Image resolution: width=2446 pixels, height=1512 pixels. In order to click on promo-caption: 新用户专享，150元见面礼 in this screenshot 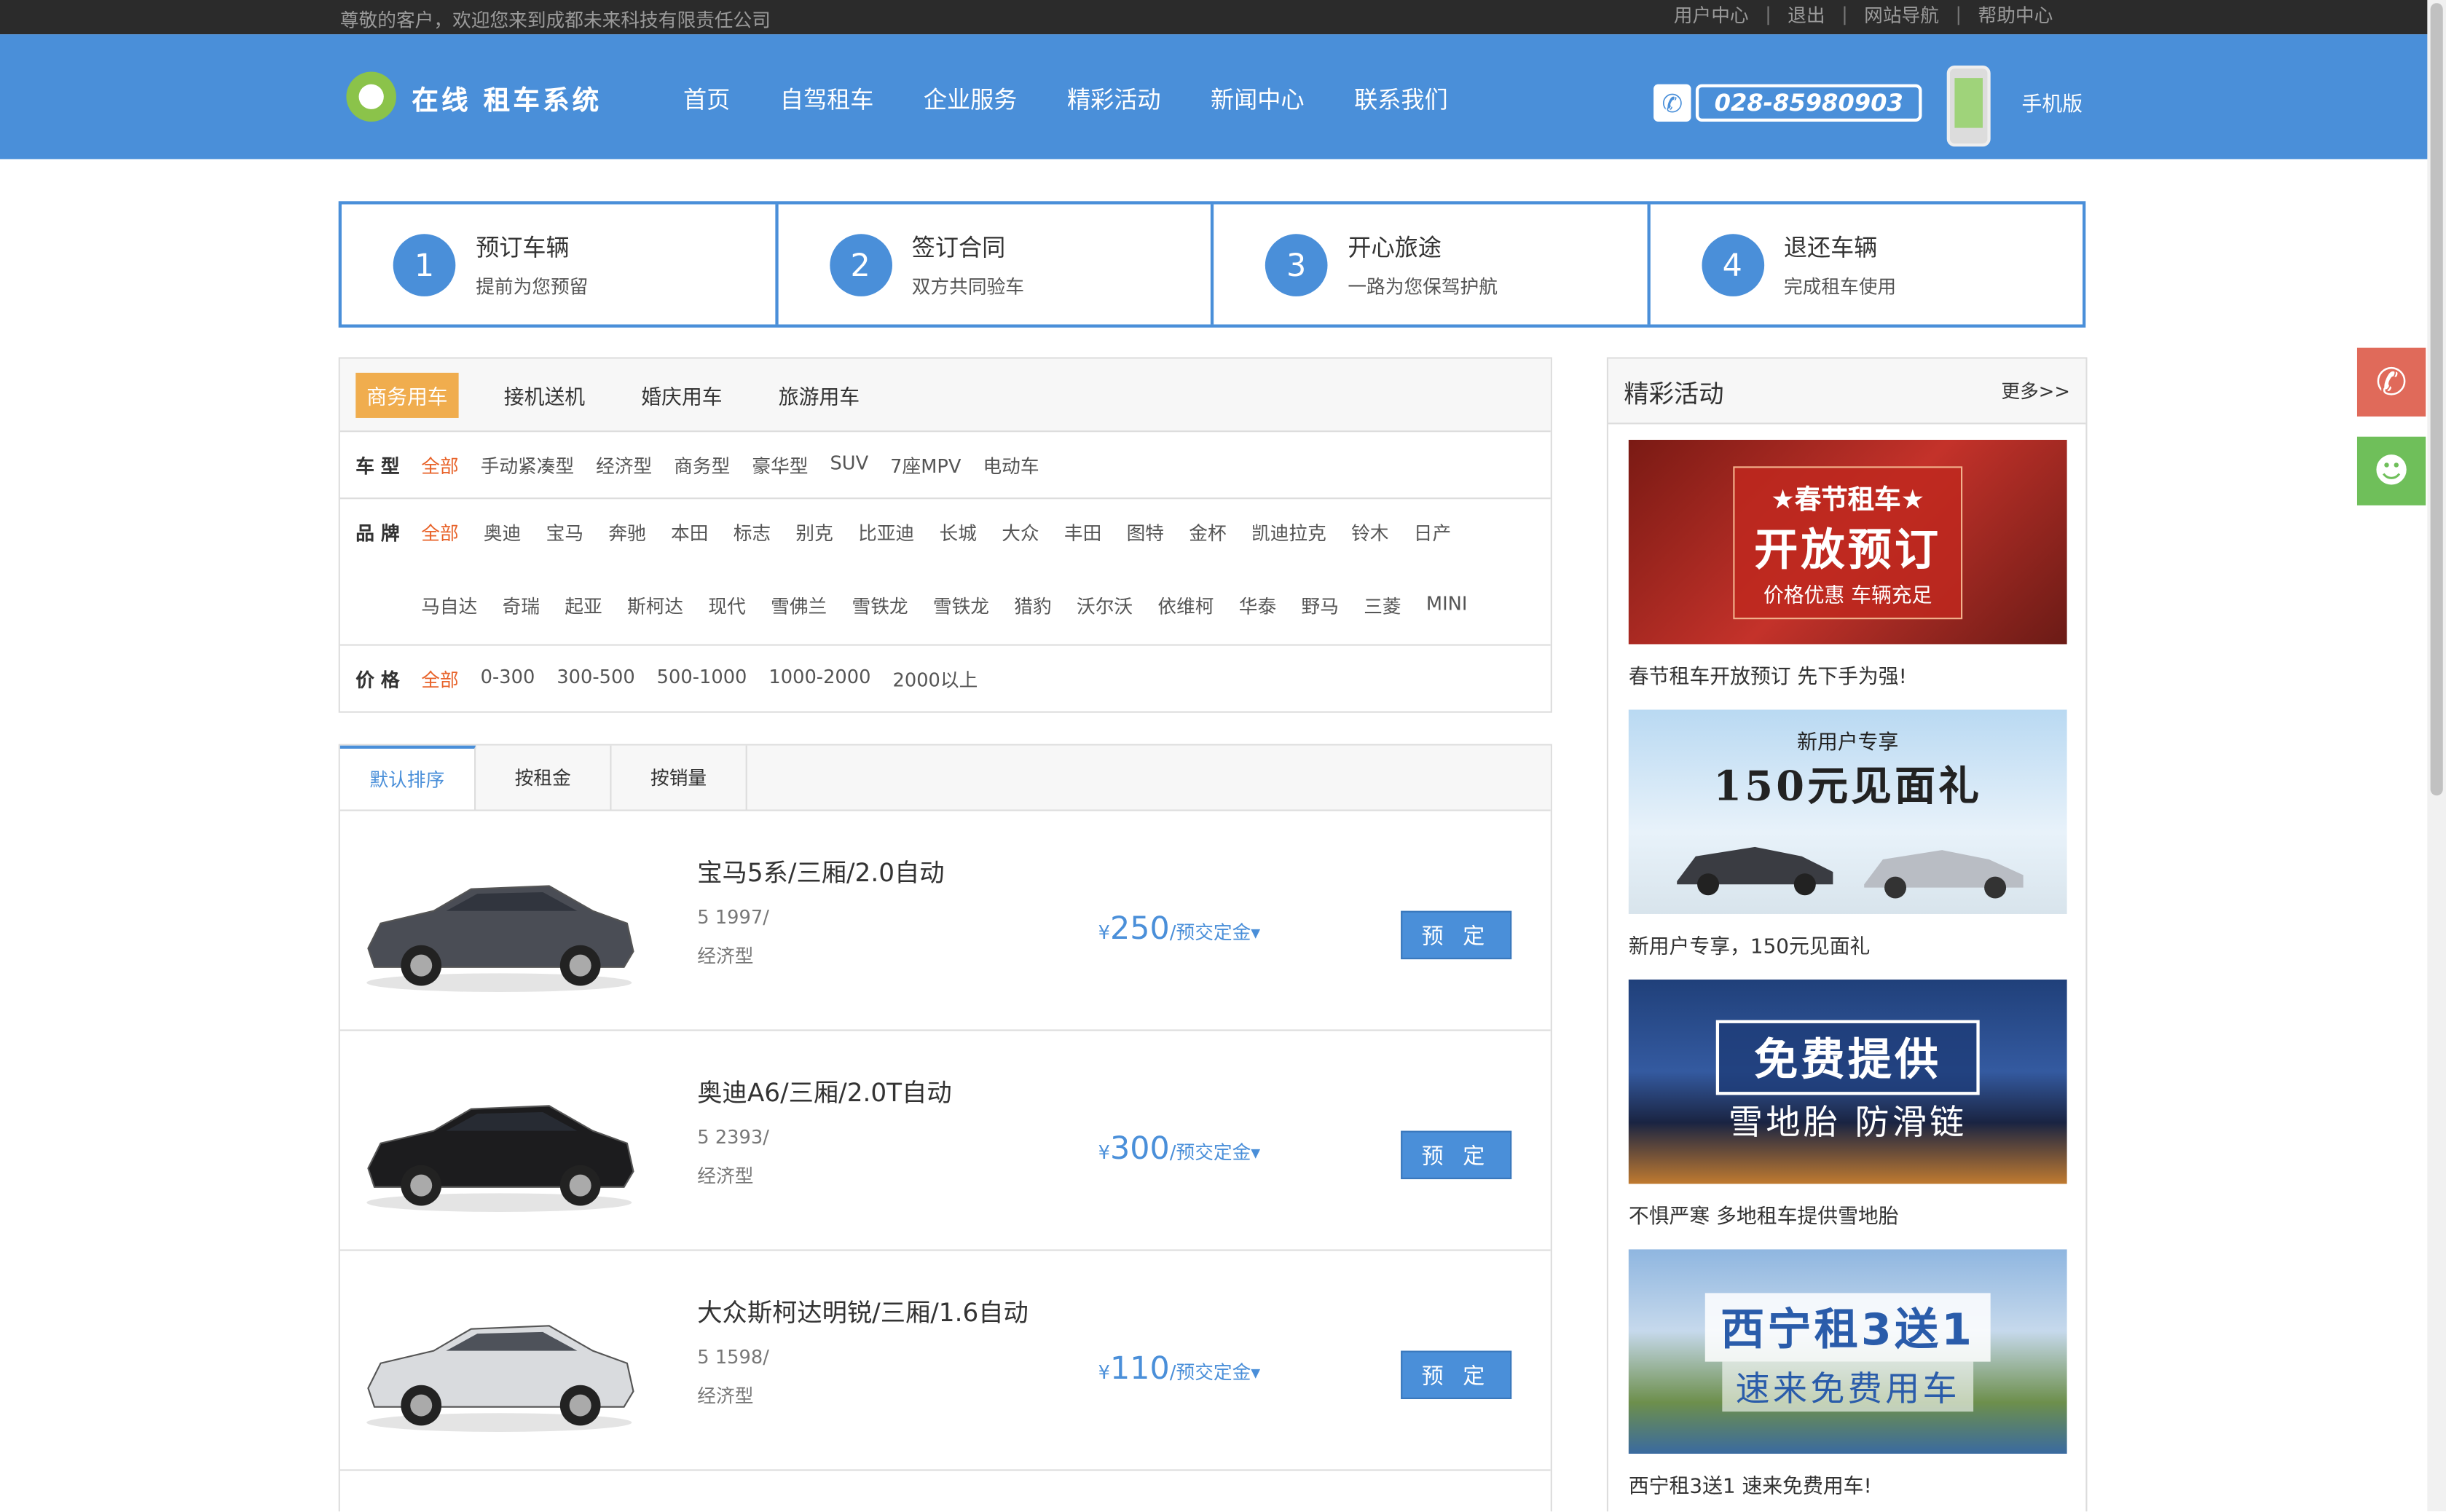, I will do `click(1848, 944)`.